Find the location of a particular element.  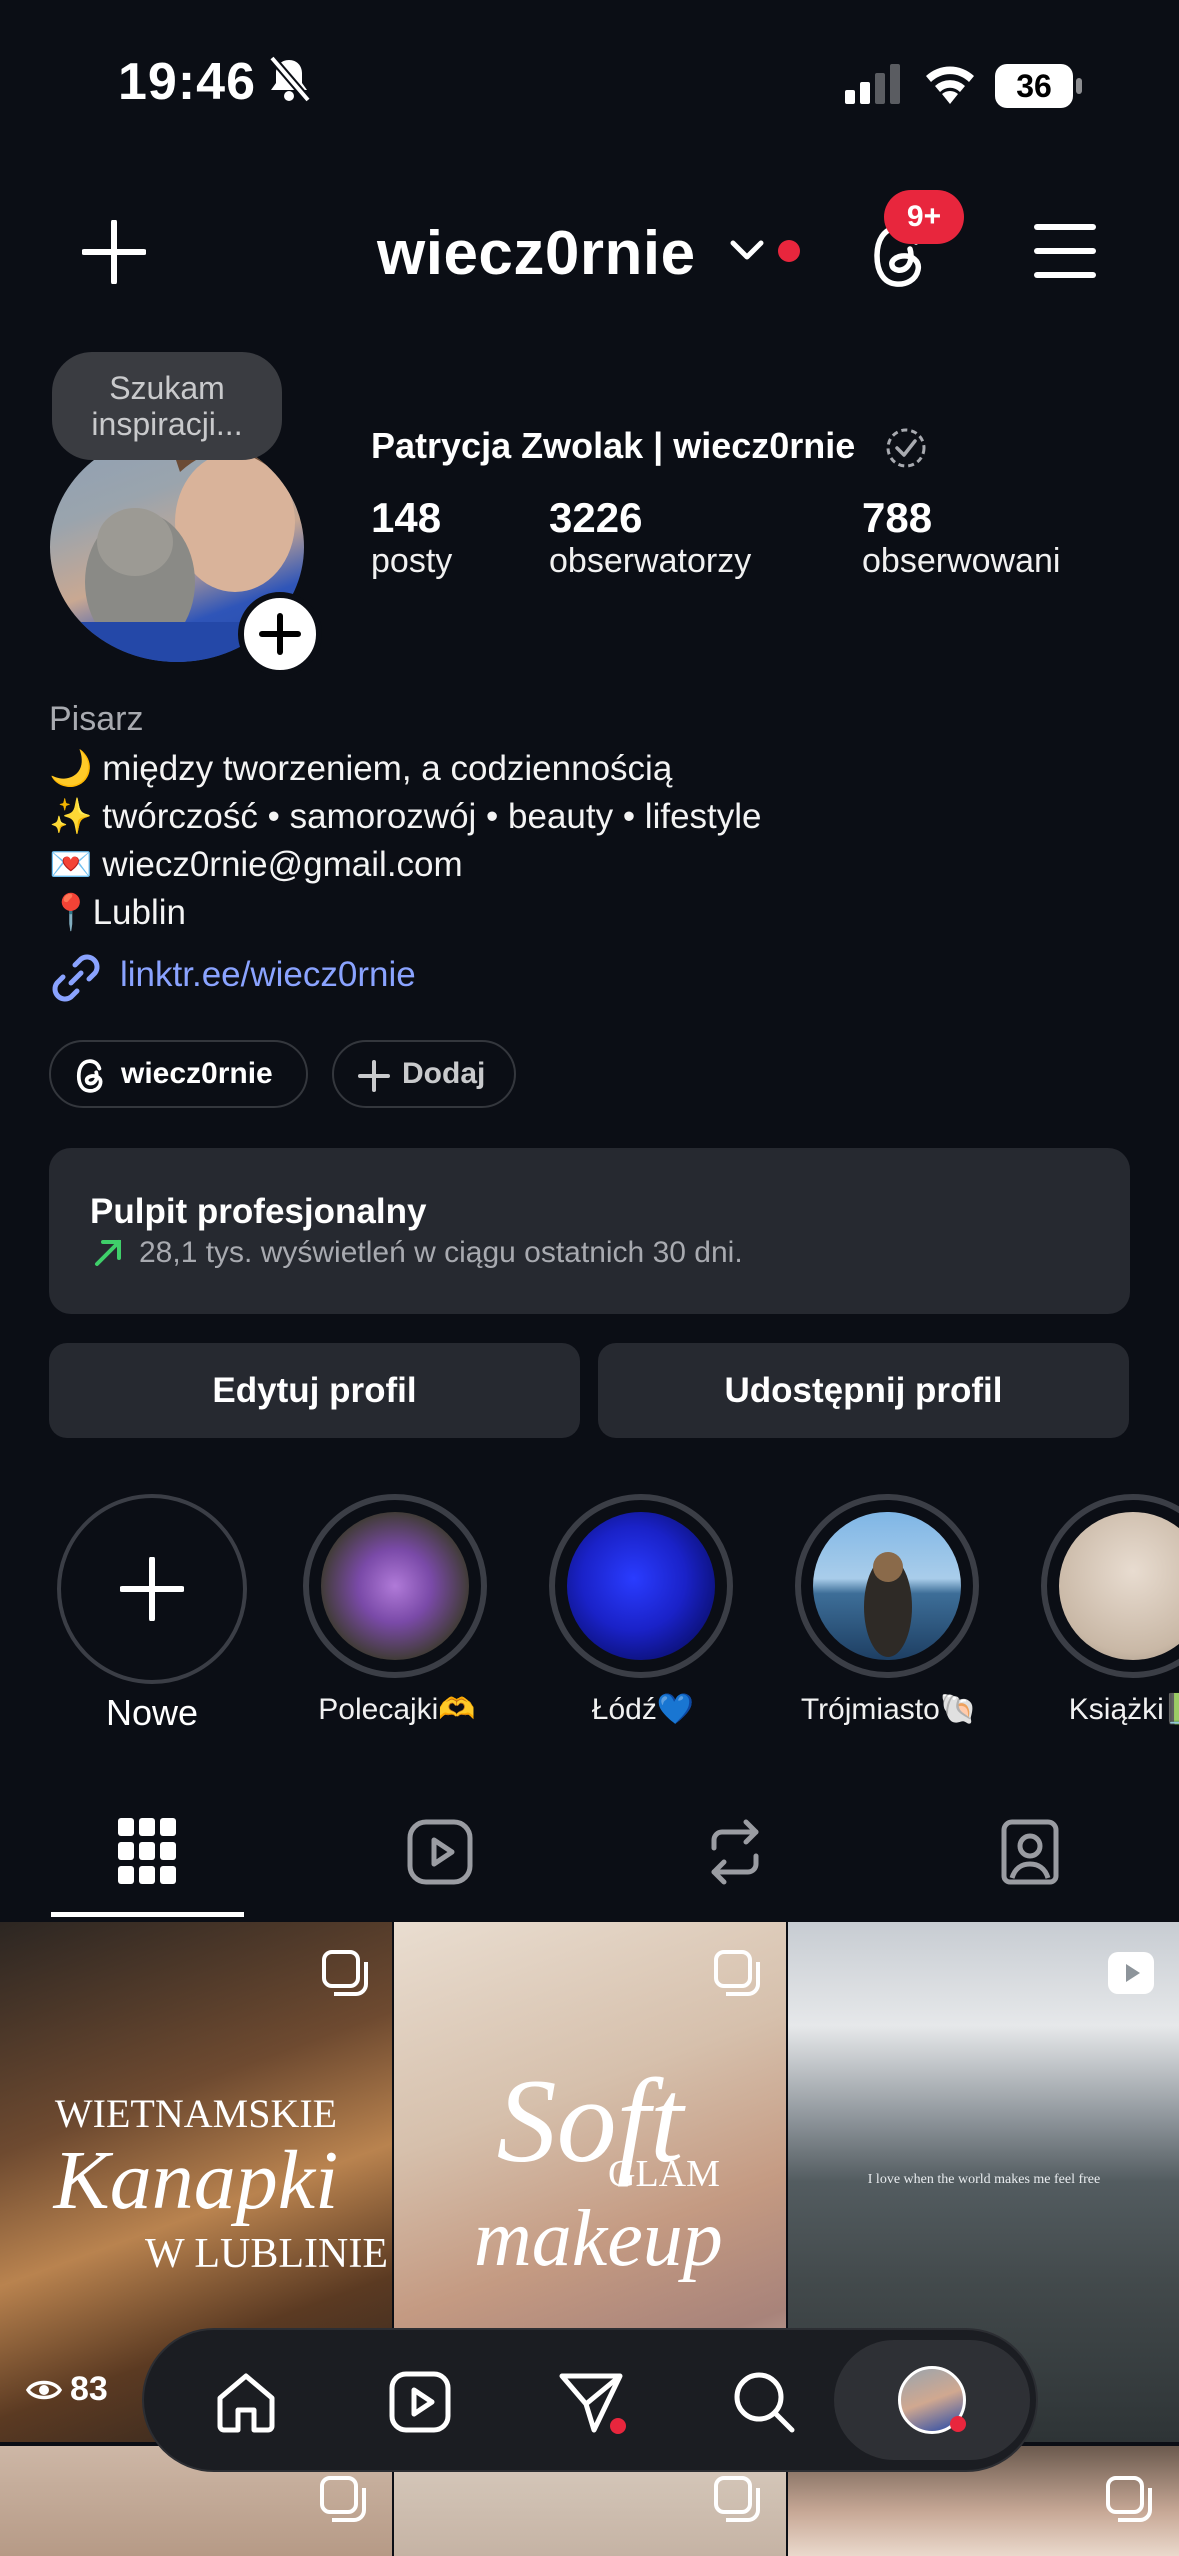

active-tab-indicator is located at coordinates (147, 1914).